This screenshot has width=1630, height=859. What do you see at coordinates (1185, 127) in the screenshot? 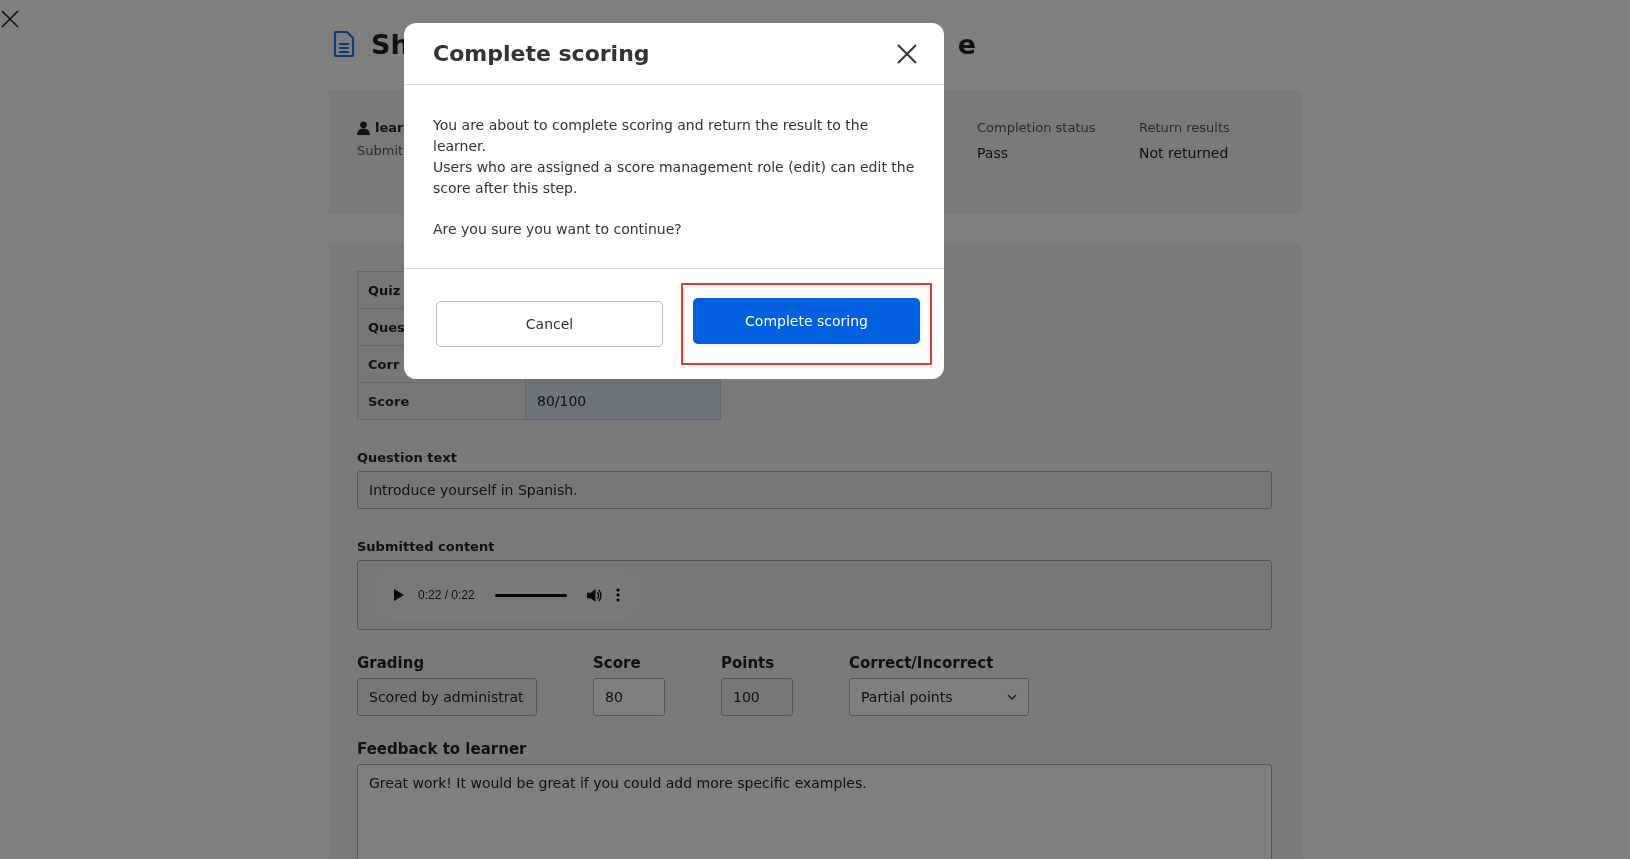
I see `info-label: Return results` at bounding box center [1185, 127].